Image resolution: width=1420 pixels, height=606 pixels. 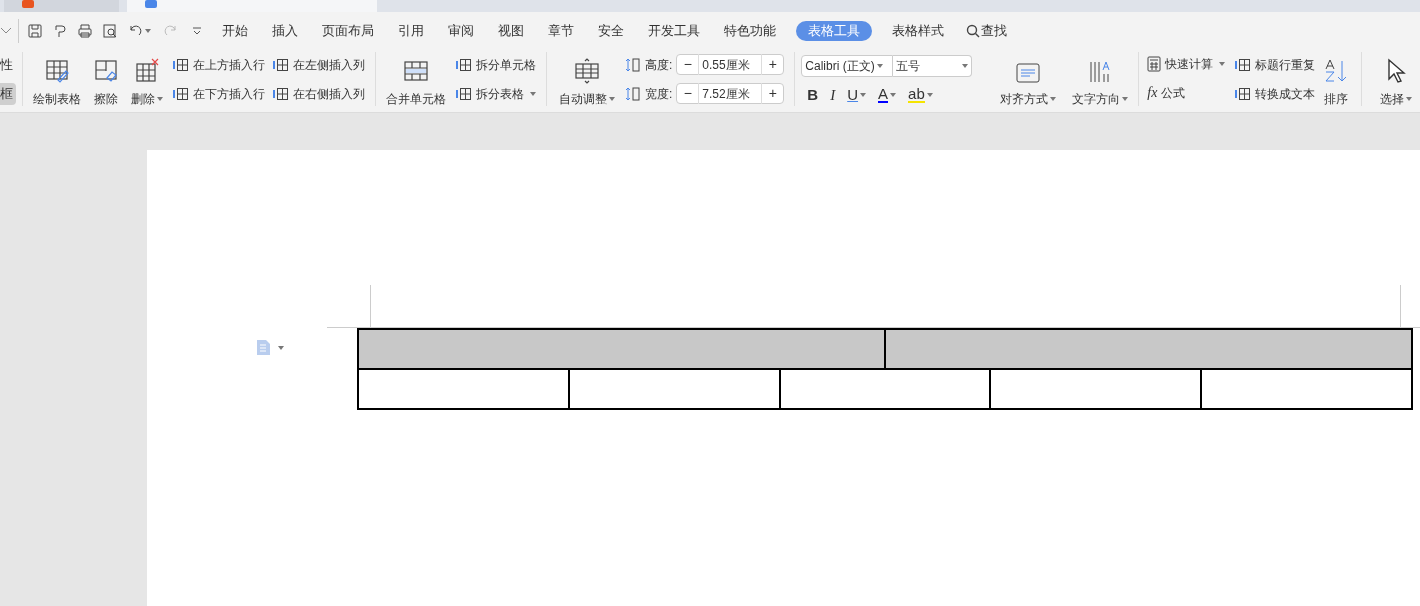 What do you see at coordinates (8, 64) in the screenshot?
I see `ribbon-button: 性` at bounding box center [8, 64].